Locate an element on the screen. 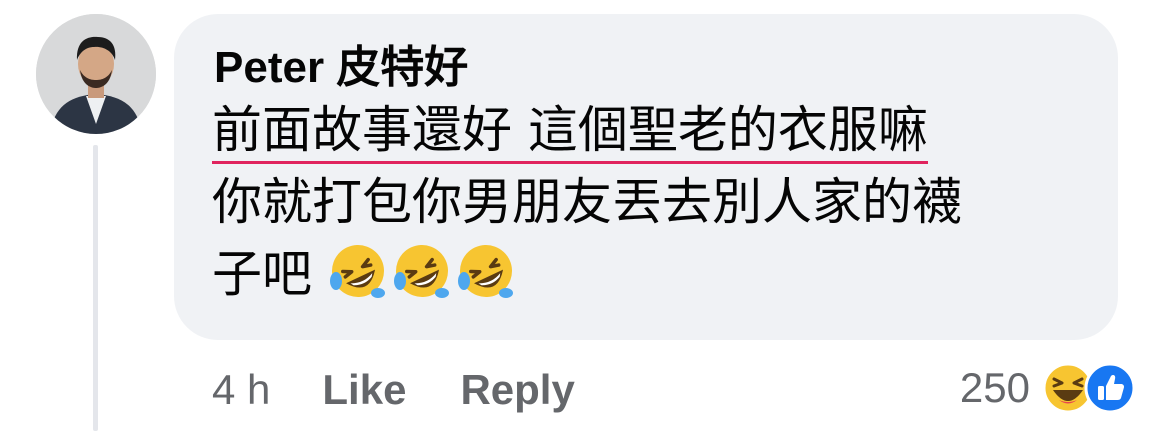 This screenshot has height=431, width=1170. avatar is located at coordinates (96, 74).